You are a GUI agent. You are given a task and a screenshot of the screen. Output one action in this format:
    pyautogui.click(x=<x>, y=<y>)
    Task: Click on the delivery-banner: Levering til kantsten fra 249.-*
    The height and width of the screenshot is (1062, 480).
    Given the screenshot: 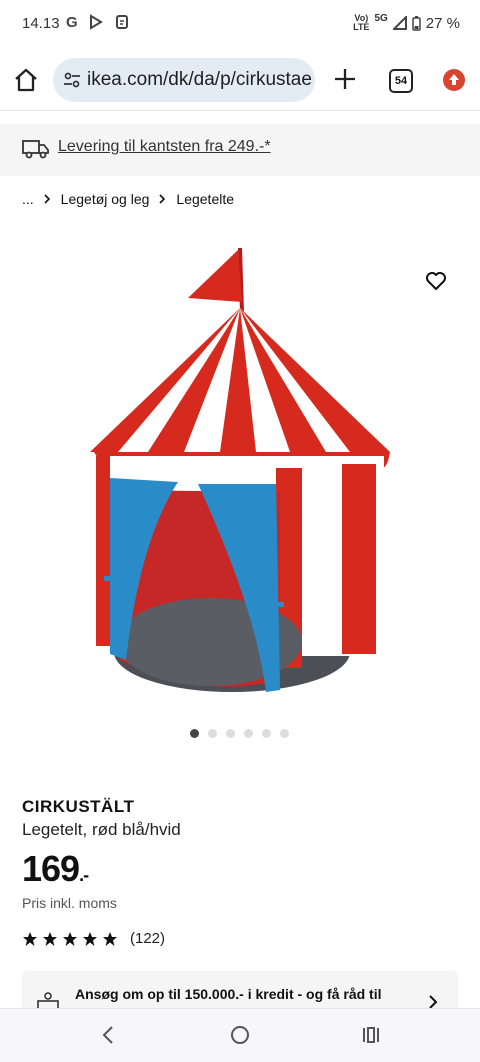 What is the action you would take?
    pyautogui.click(x=240, y=150)
    